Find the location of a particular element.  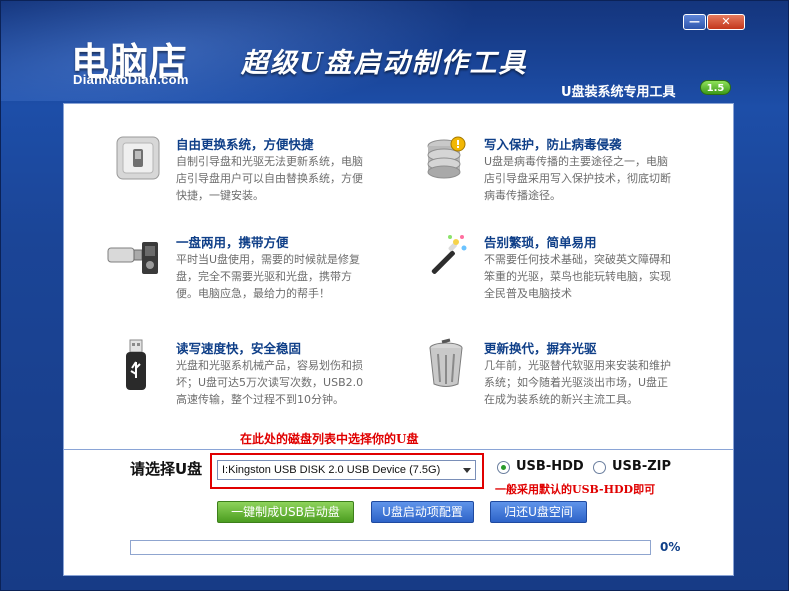

progress-percent: 0% is located at coordinates (670, 547).